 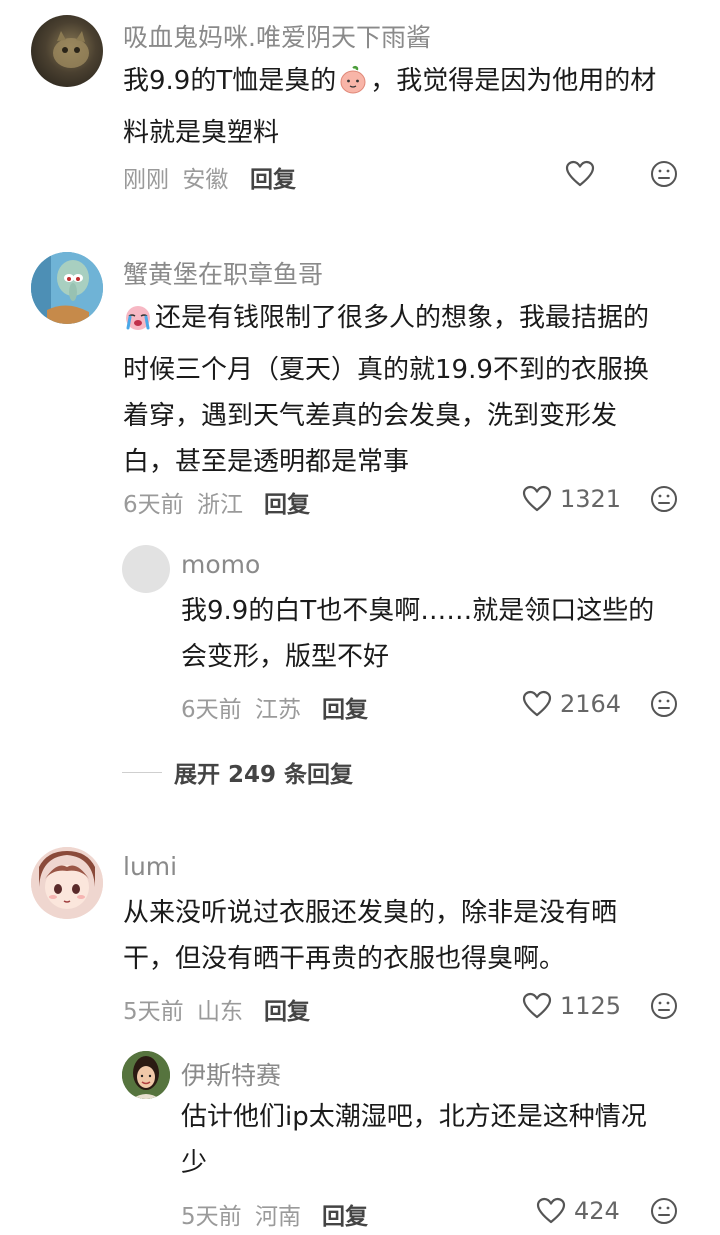 I want to click on like-count: 1125, so click(x=591, y=1006).